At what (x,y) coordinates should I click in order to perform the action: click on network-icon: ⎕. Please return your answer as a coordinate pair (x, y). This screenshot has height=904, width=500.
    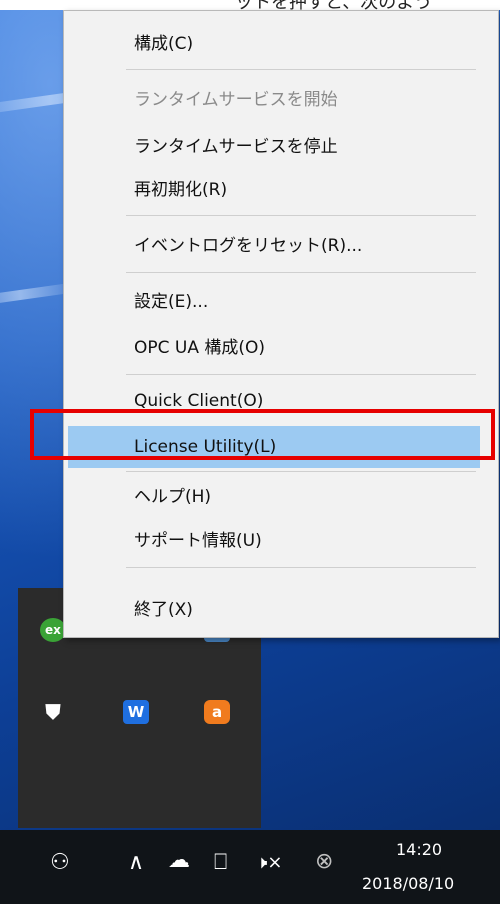
    Looking at the image, I should click on (220, 863).